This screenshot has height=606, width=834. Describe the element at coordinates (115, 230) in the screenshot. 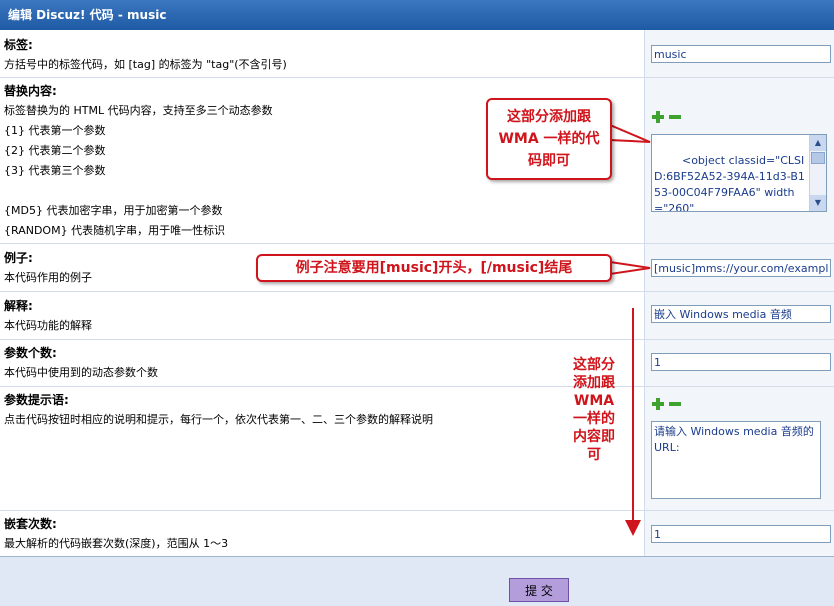

I see `replace-random: {RANDOM} 代表随机字串，用于唯一性标识` at that location.